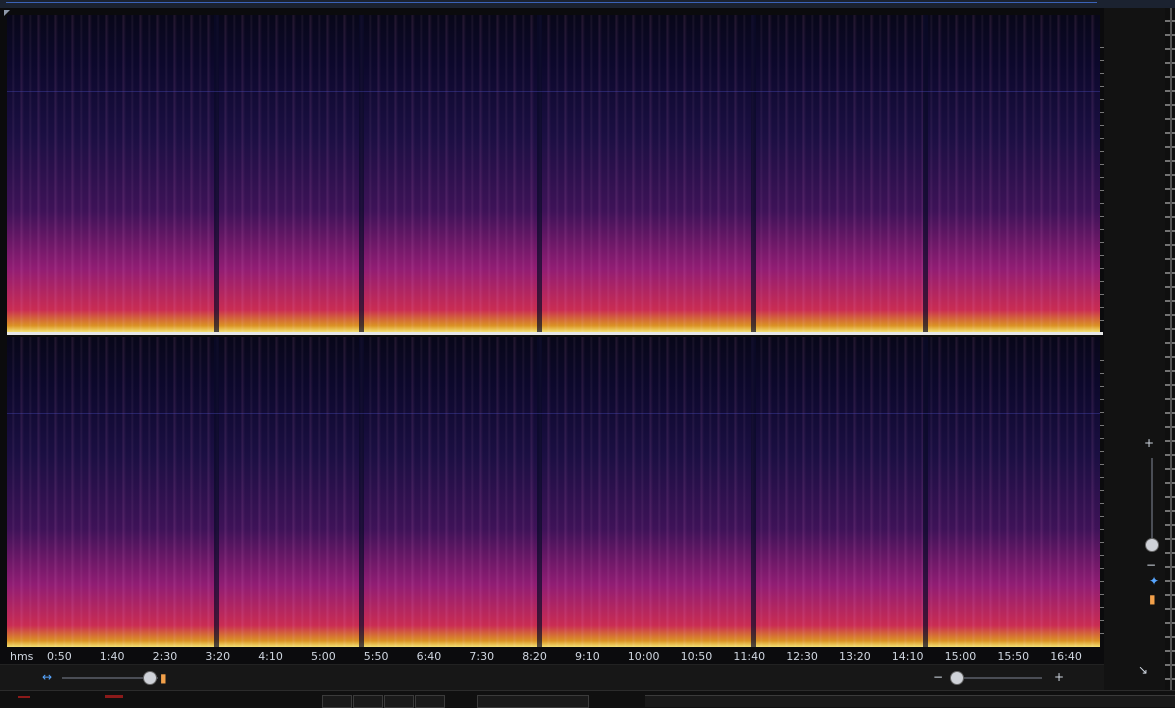 This screenshot has width=1175, height=708. What do you see at coordinates (1066, 656) in the screenshot?
I see `time-tick: 16:40` at bounding box center [1066, 656].